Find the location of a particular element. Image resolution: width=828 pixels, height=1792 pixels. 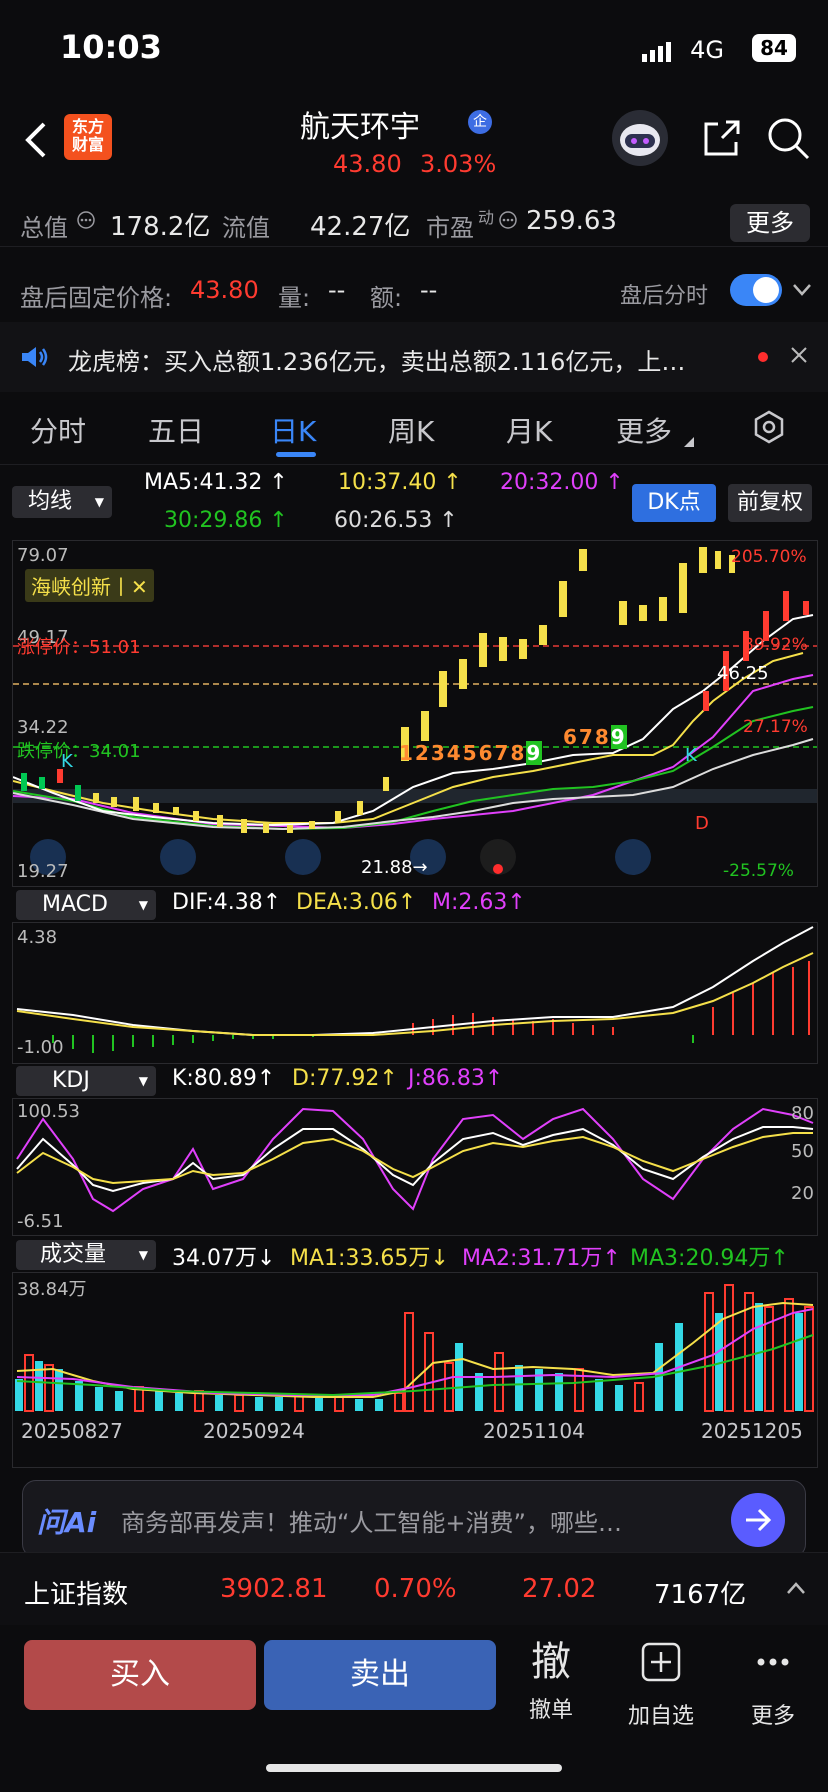

back-icon is located at coordinates (42, 141).